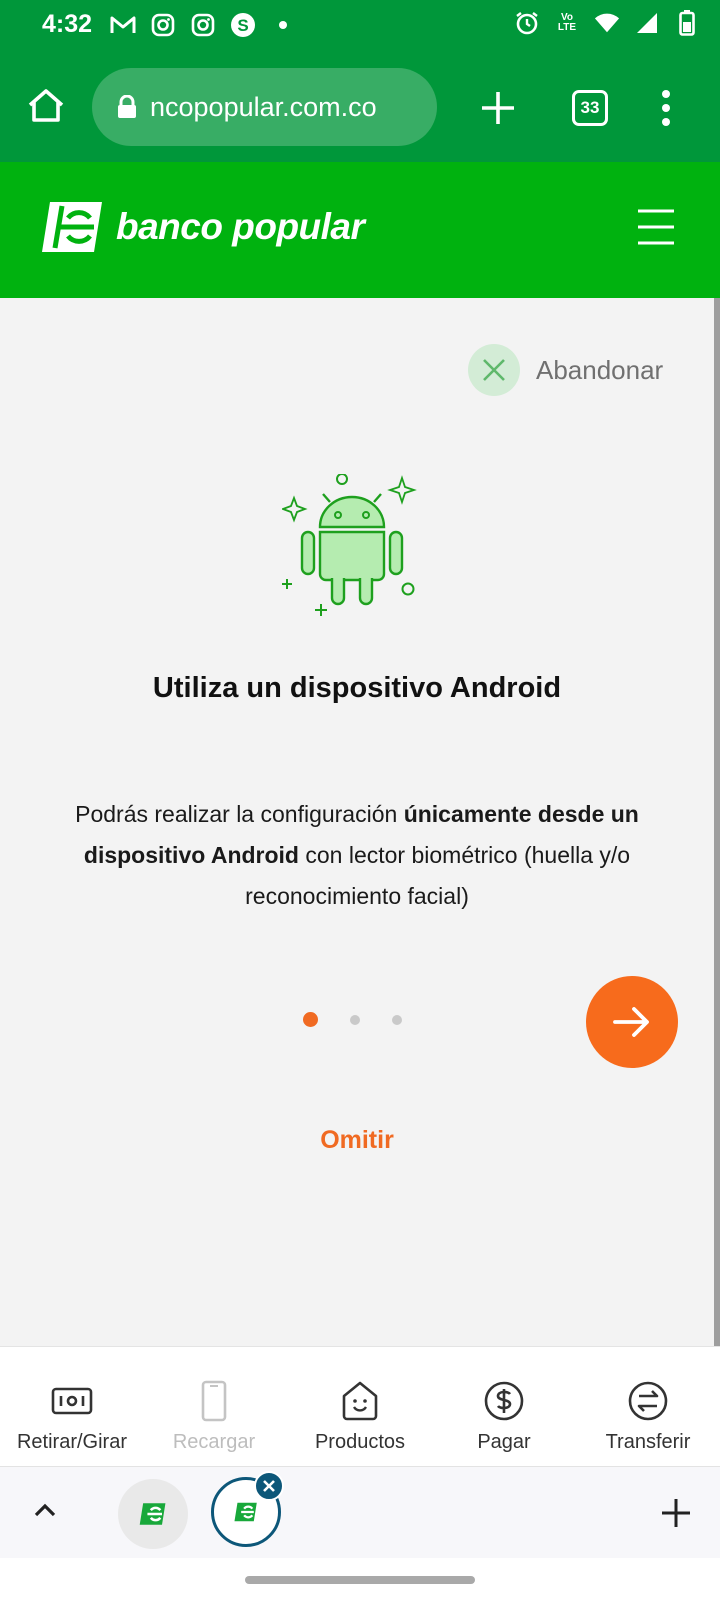 This screenshot has width=720, height=1600. What do you see at coordinates (360, 1512) in the screenshot?
I see `browser-tab-strip` at bounding box center [360, 1512].